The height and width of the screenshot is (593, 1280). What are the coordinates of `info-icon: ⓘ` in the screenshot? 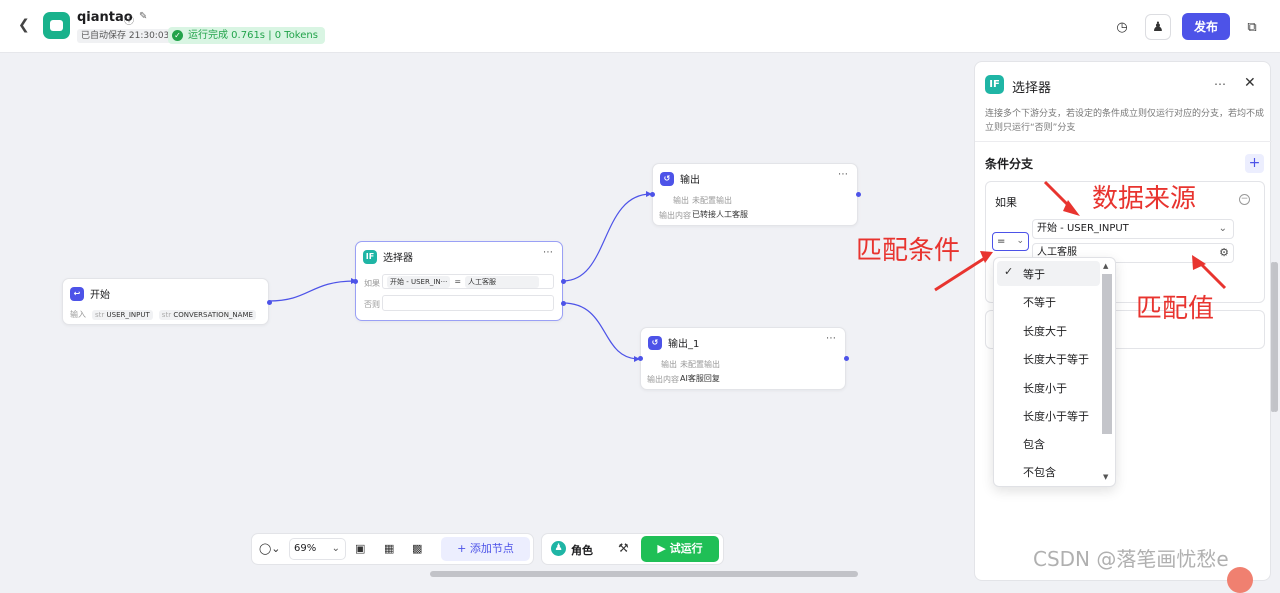 It's located at (129, 19).